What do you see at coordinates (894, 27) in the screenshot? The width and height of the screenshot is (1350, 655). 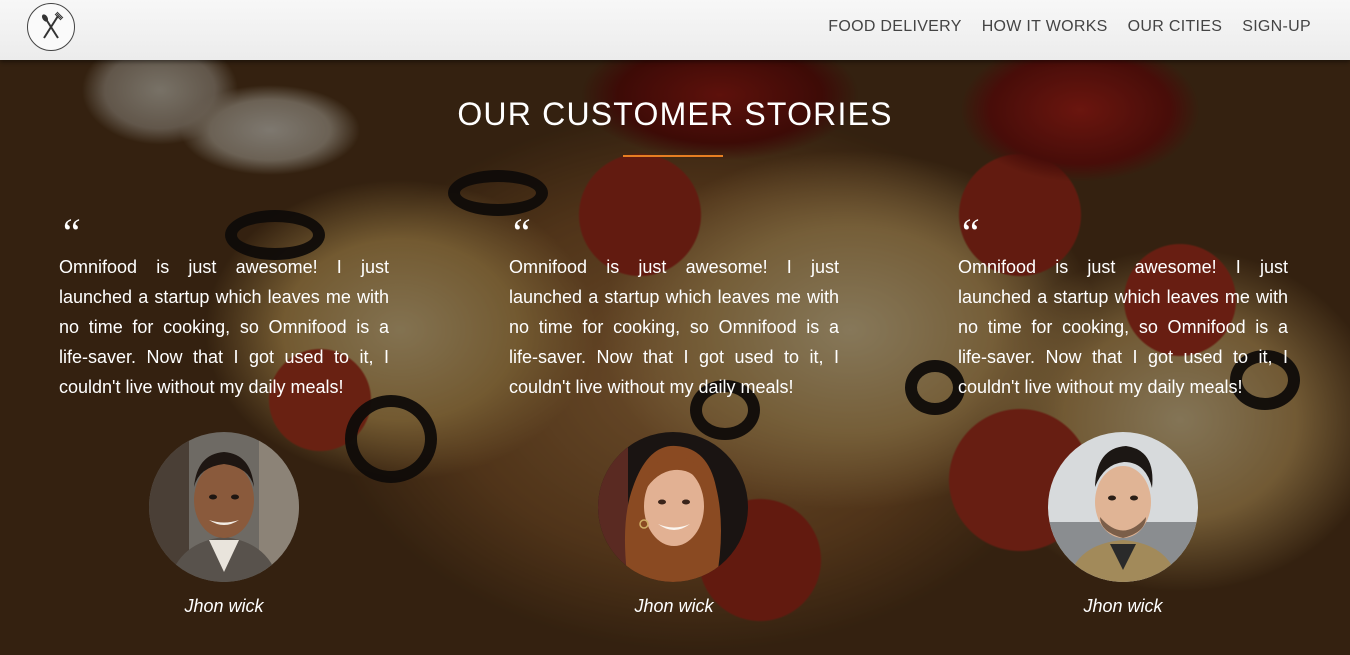 I see `nav-food-delivery: FOOD DELIVERY` at bounding box center [894, 27].